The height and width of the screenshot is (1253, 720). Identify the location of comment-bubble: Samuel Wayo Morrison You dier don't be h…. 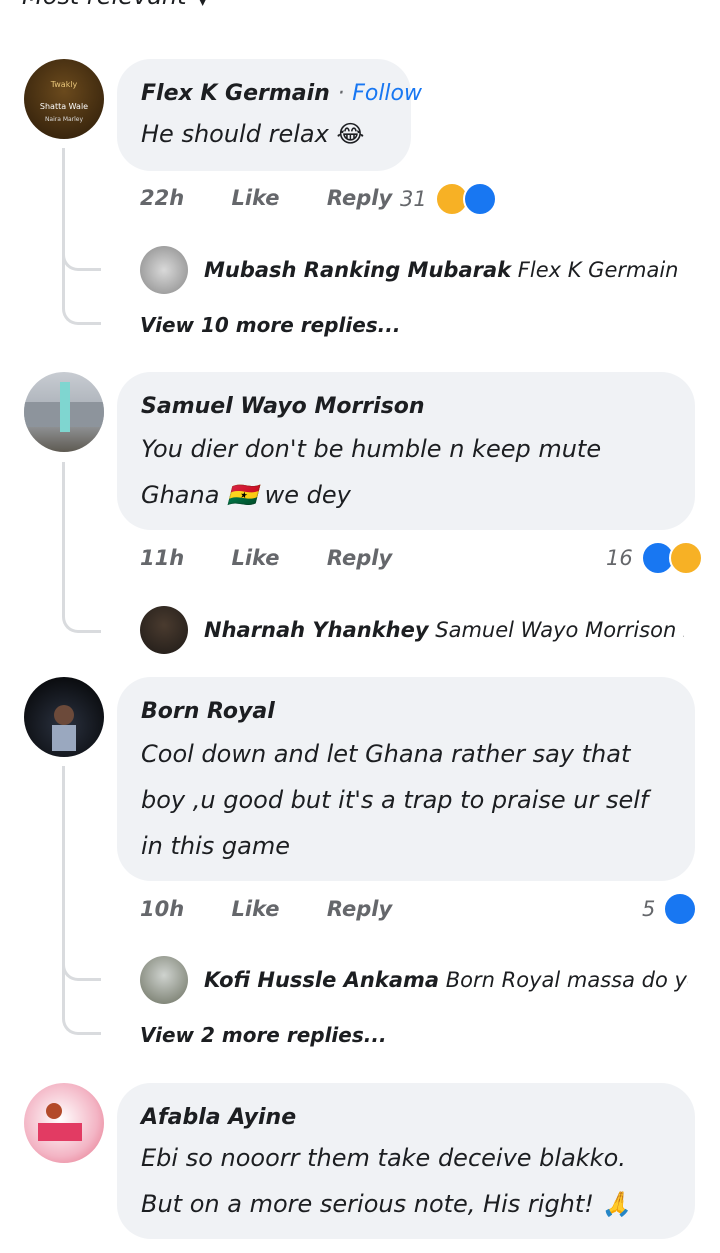
(406, 451).